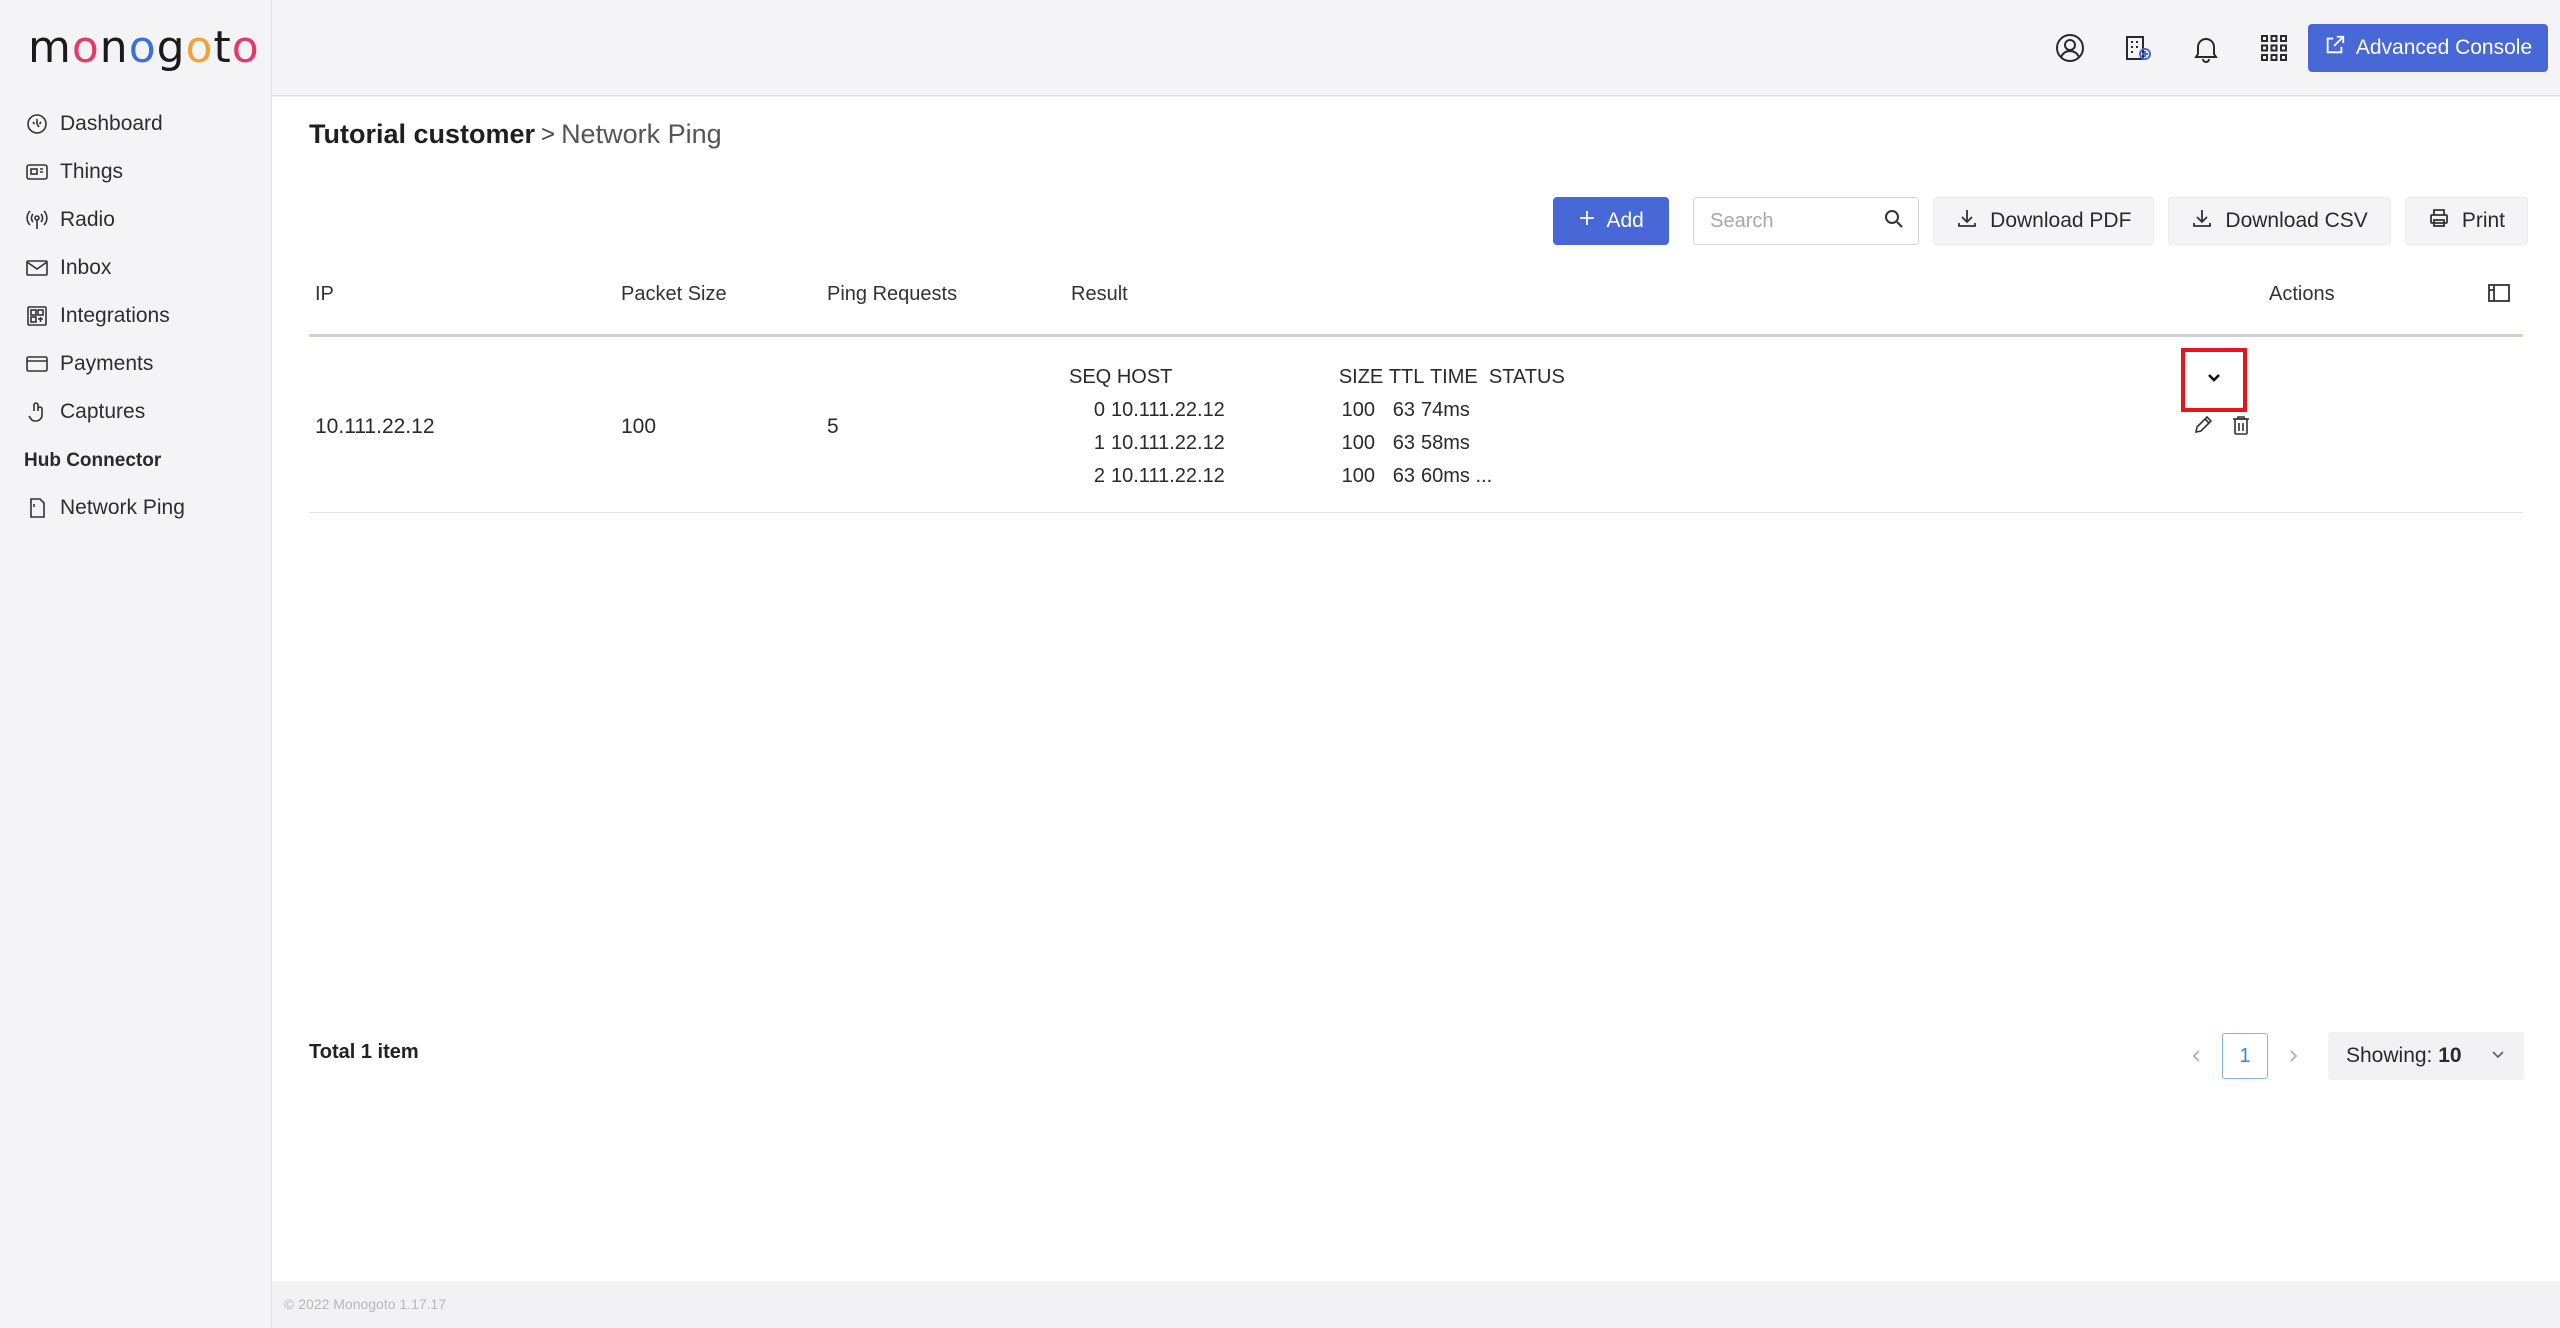  What do you see at coordinates (422, 134) in the screenshot?
I see `breadcrumb-root: Tutorial customer` at bounding box center [422, 134].